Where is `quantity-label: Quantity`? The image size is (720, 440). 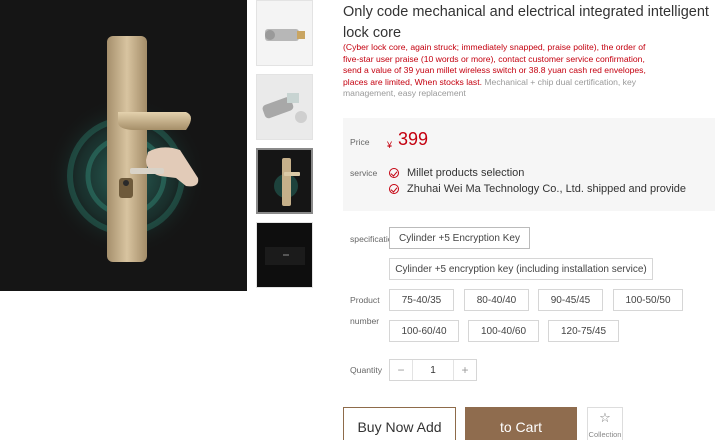 quantity-label: Quantity is located at coordinates (366, 370).